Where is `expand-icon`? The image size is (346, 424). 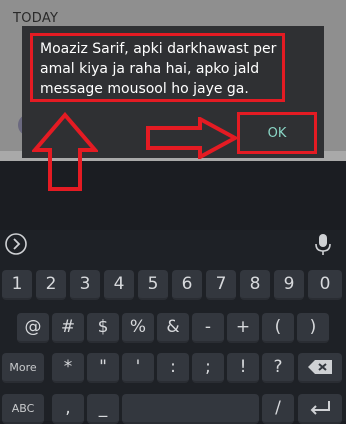 expand-icon is located at coordinates (16, 244).